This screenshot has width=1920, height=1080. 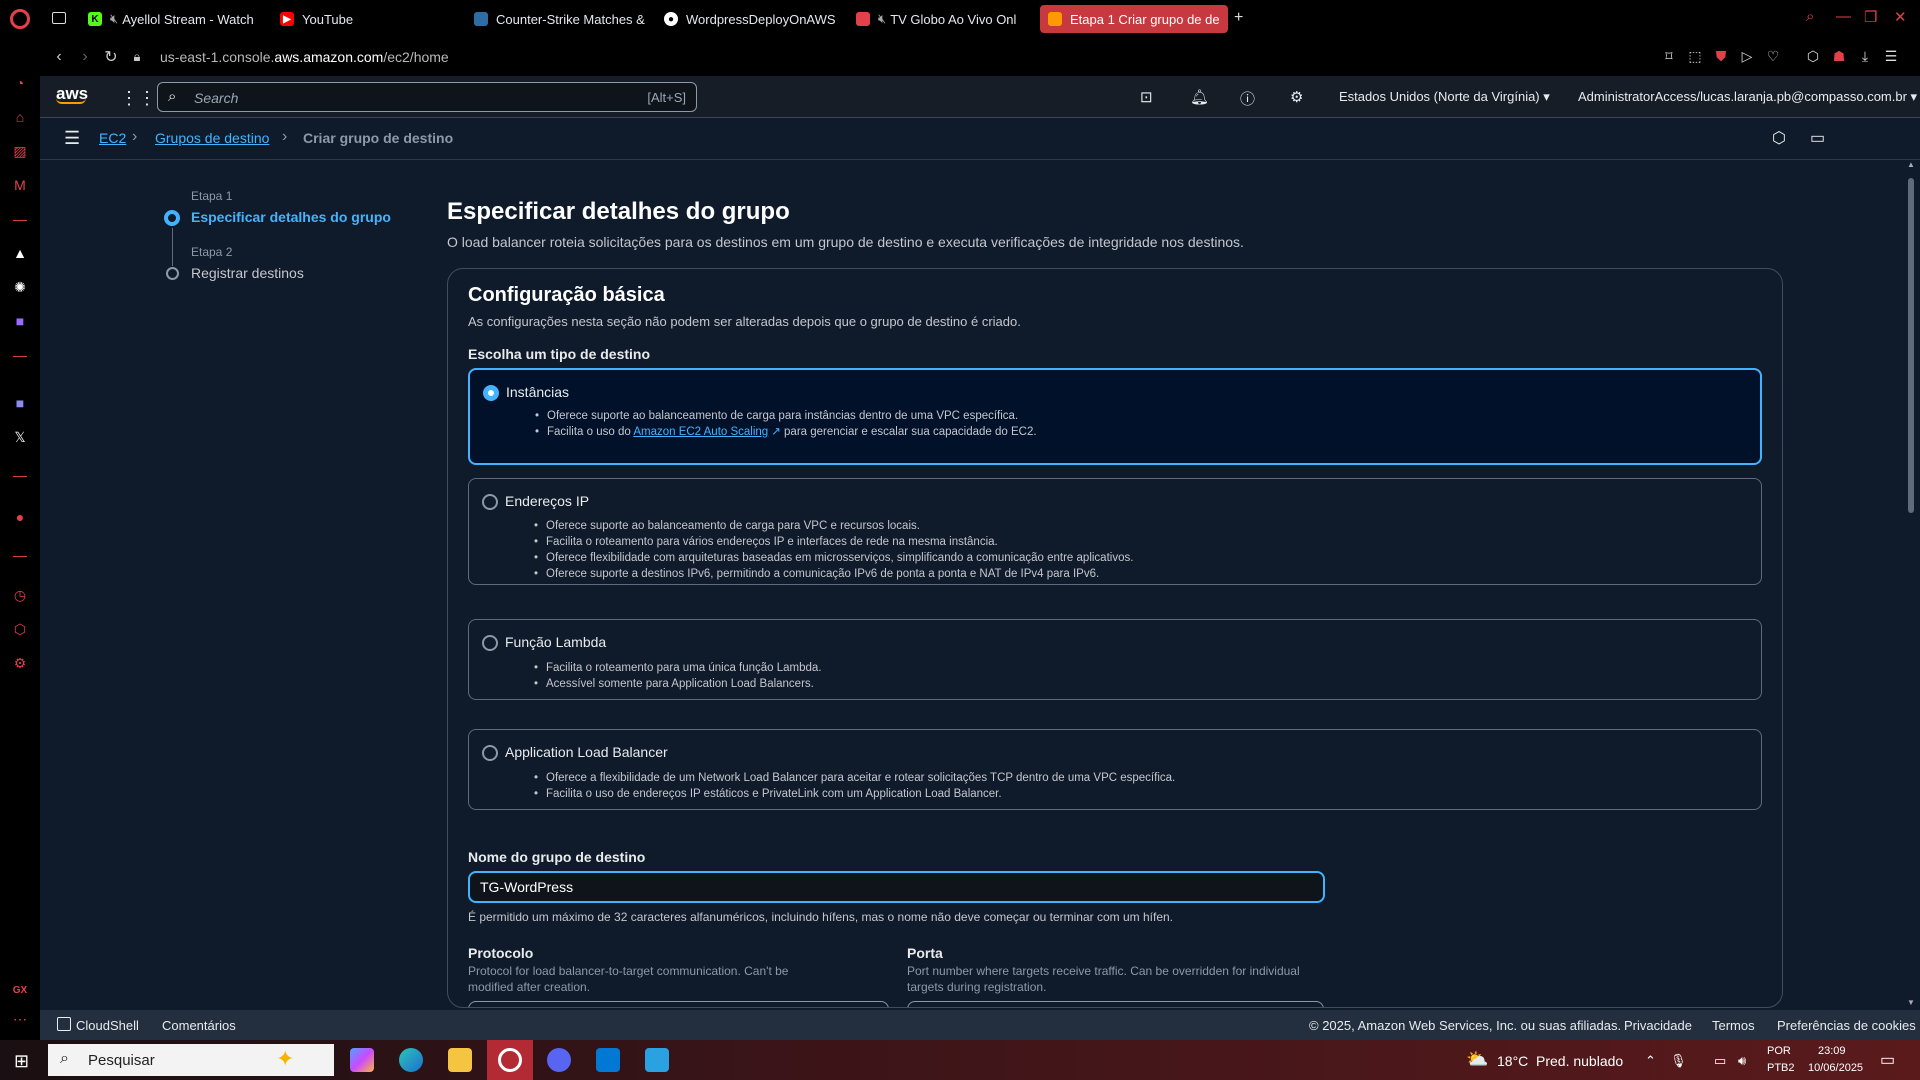 What do you see at coordinates (1870, 17) in the screenshot?
I see `maximize-icon: ❐` at bounding box center [1870, 17].